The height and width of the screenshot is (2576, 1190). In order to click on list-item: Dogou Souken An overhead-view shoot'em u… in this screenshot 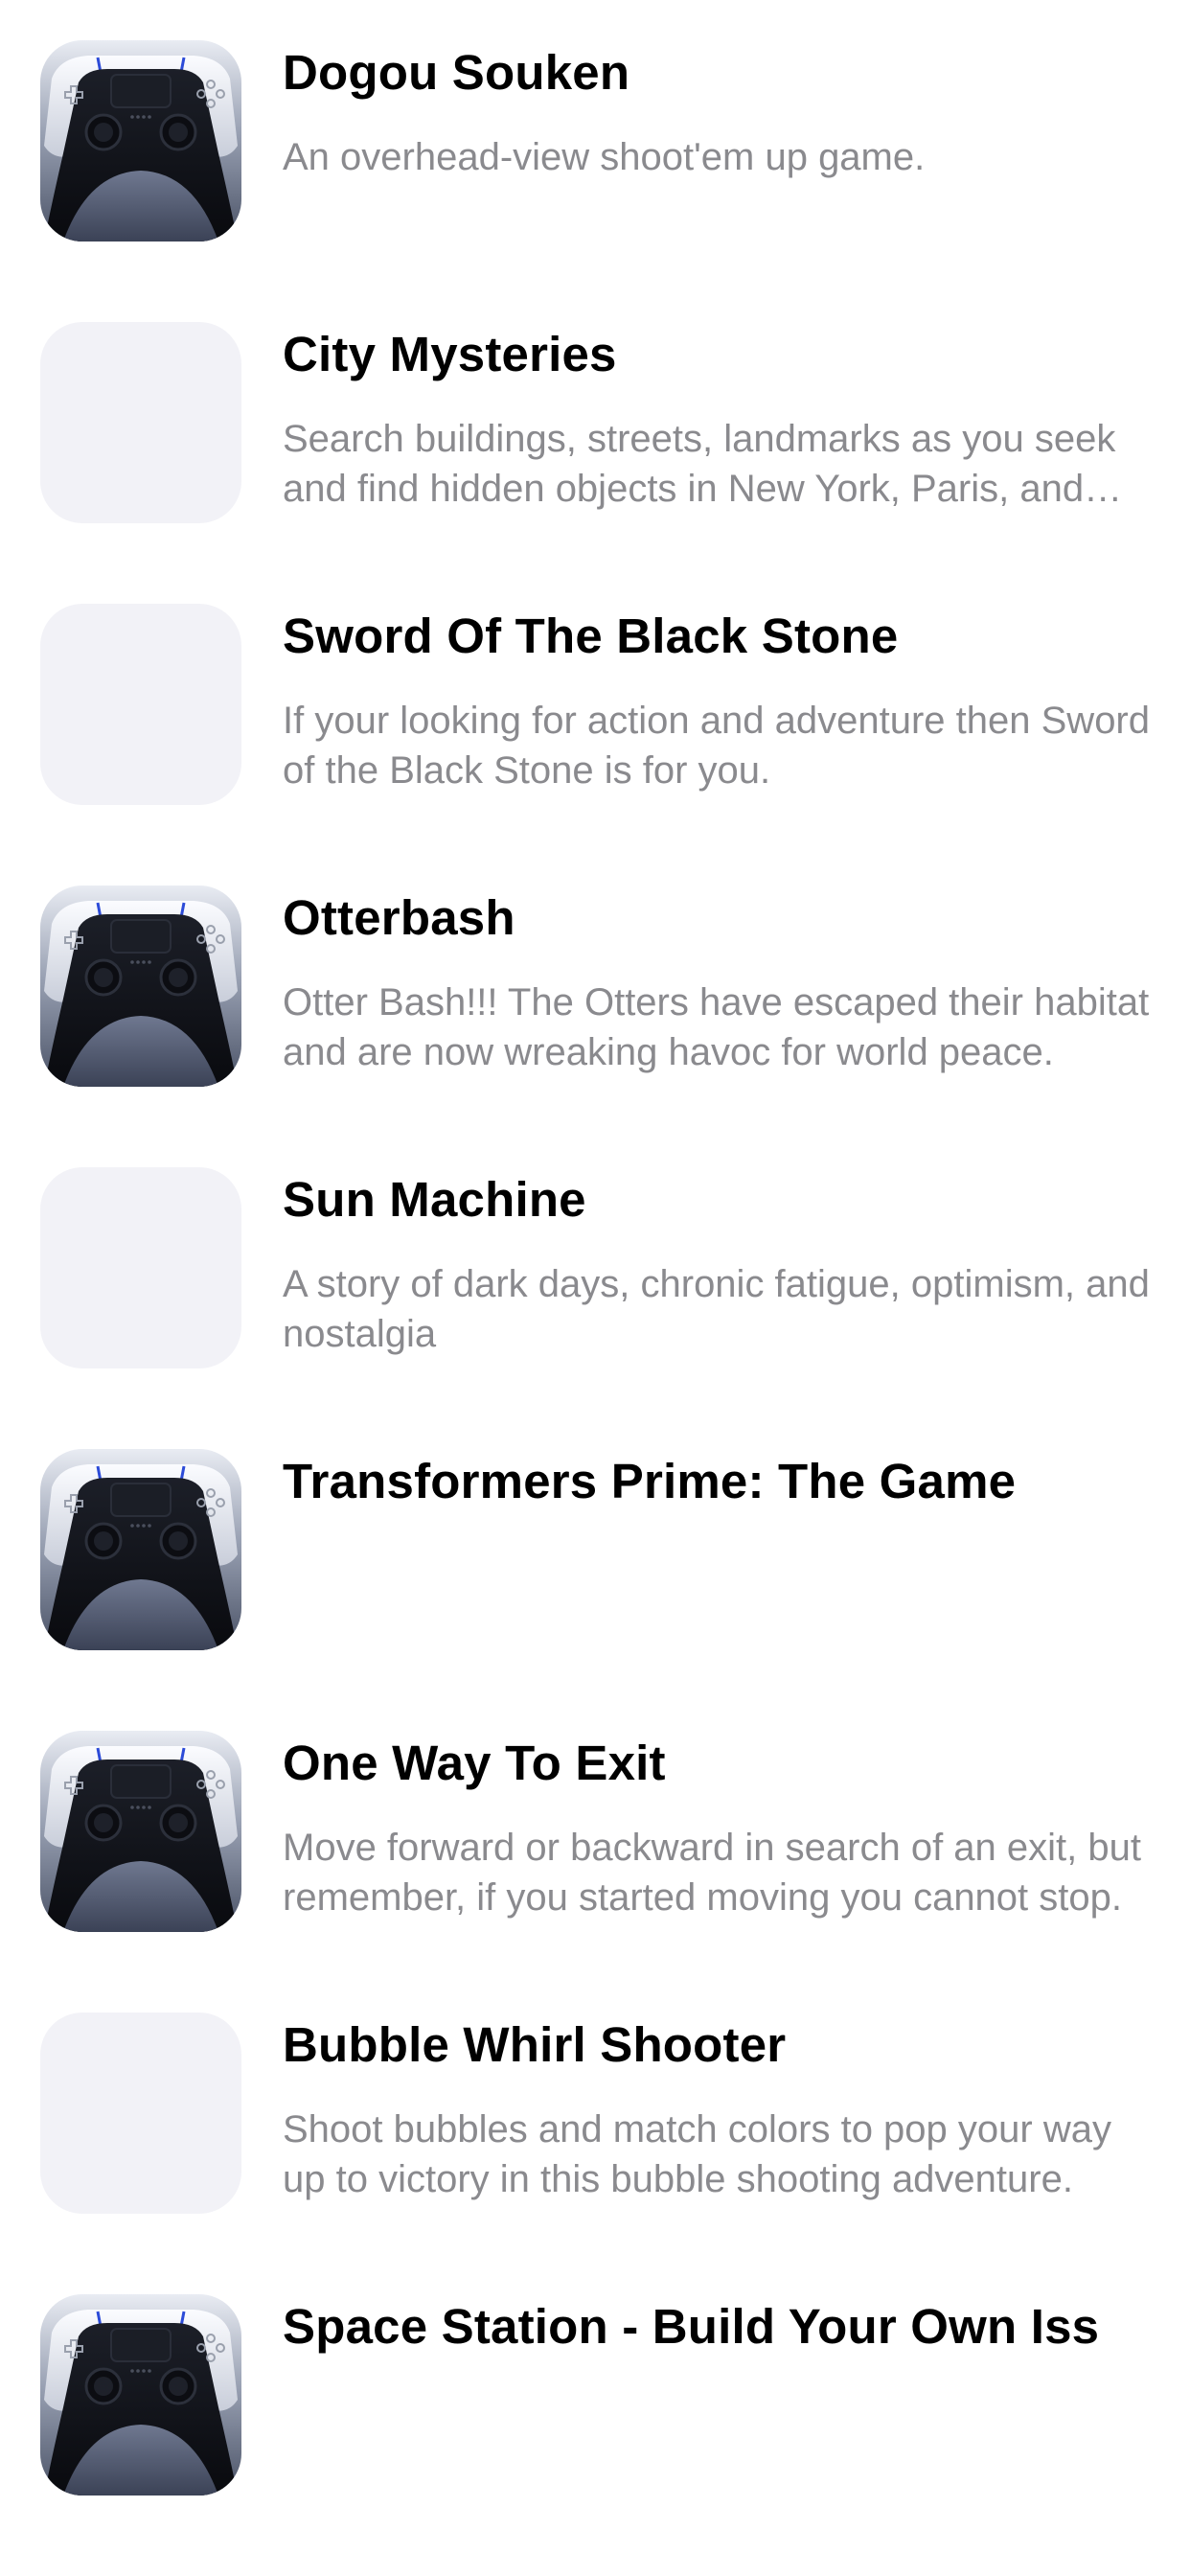, I will do `click(595, 143)`.